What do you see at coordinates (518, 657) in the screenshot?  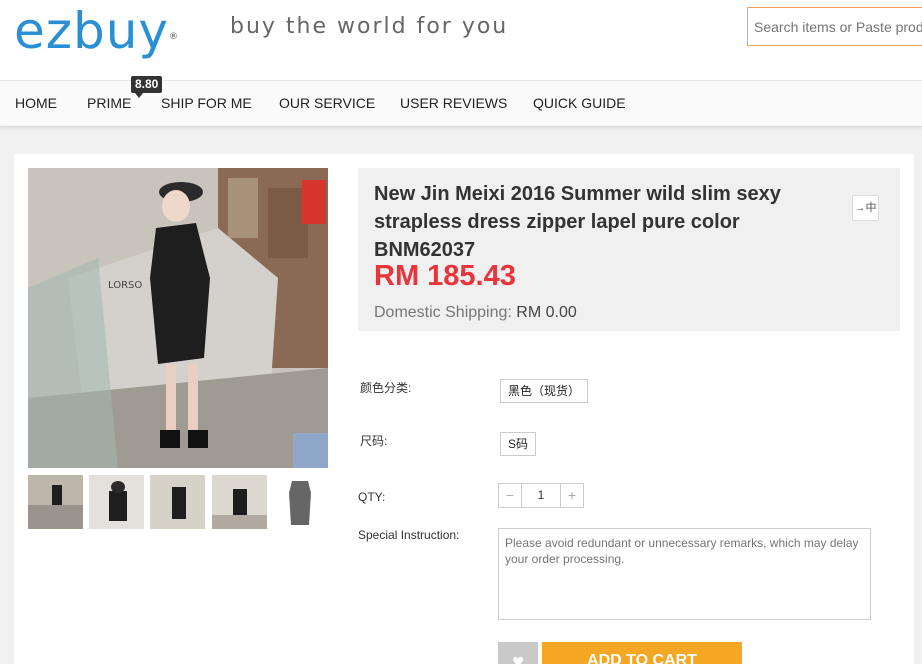 I see `heart-icon: ♥` at bounding box center [518, 657].